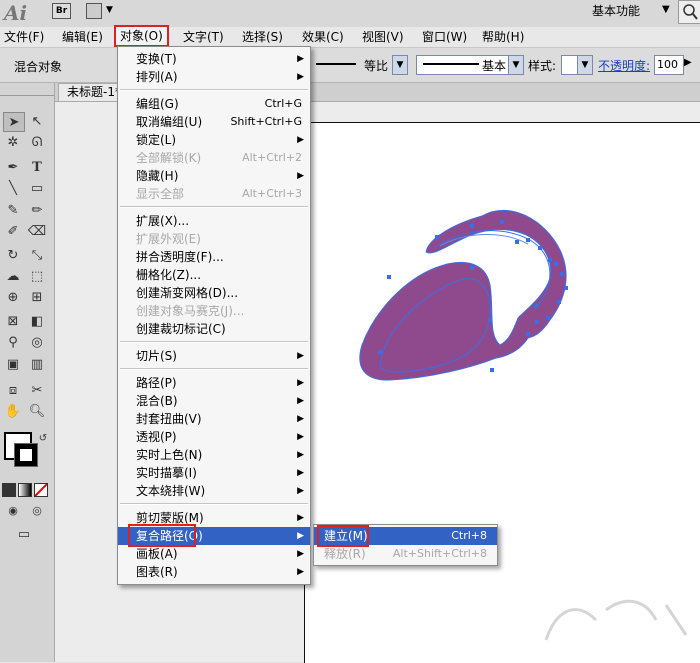 This screenshot has width=700, height=663. Describe the element at coordinates (141, 36) in the screenshot. I see `menu-object: 对象(O)` at that location.